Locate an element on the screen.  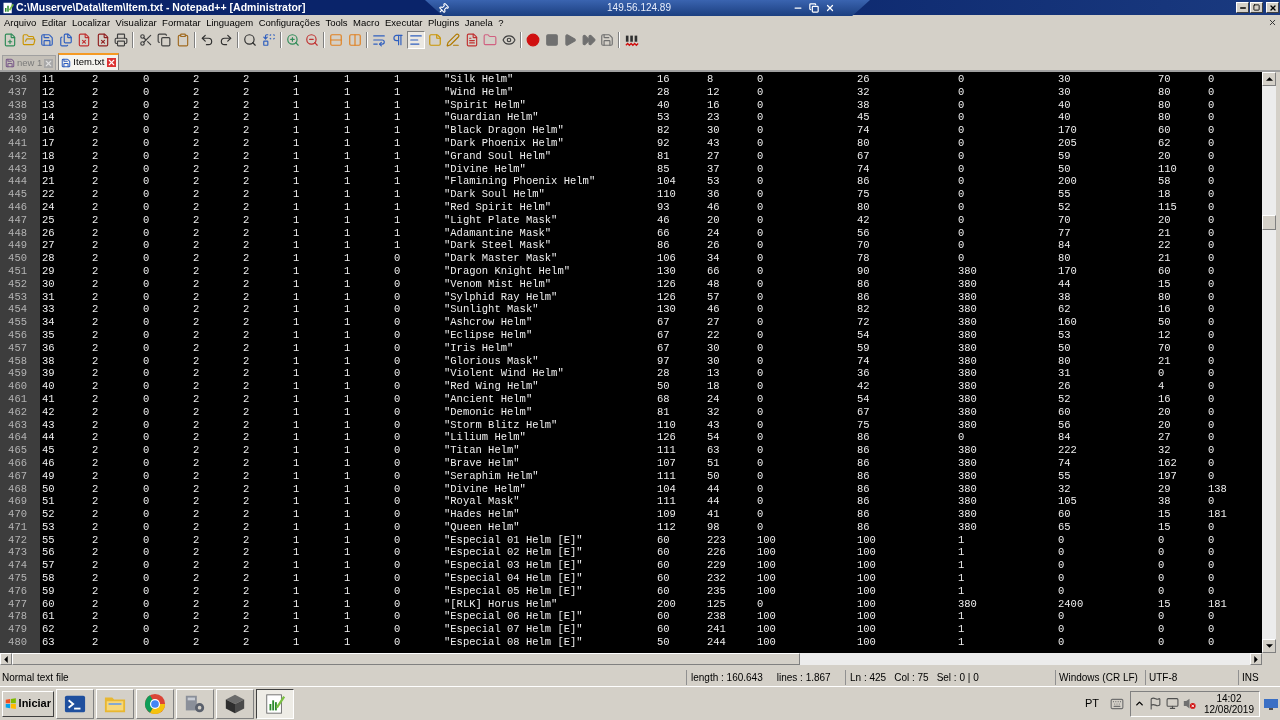
speaker-muted-icon is located at coordinates (1189, 703).